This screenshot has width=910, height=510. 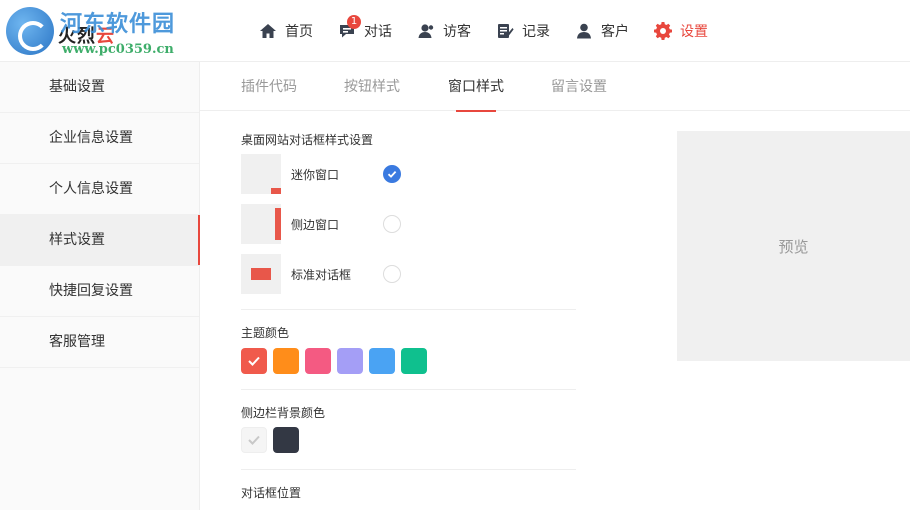 I want to click on style-option-standard: 标准对话框, so click(x=341, y=274).